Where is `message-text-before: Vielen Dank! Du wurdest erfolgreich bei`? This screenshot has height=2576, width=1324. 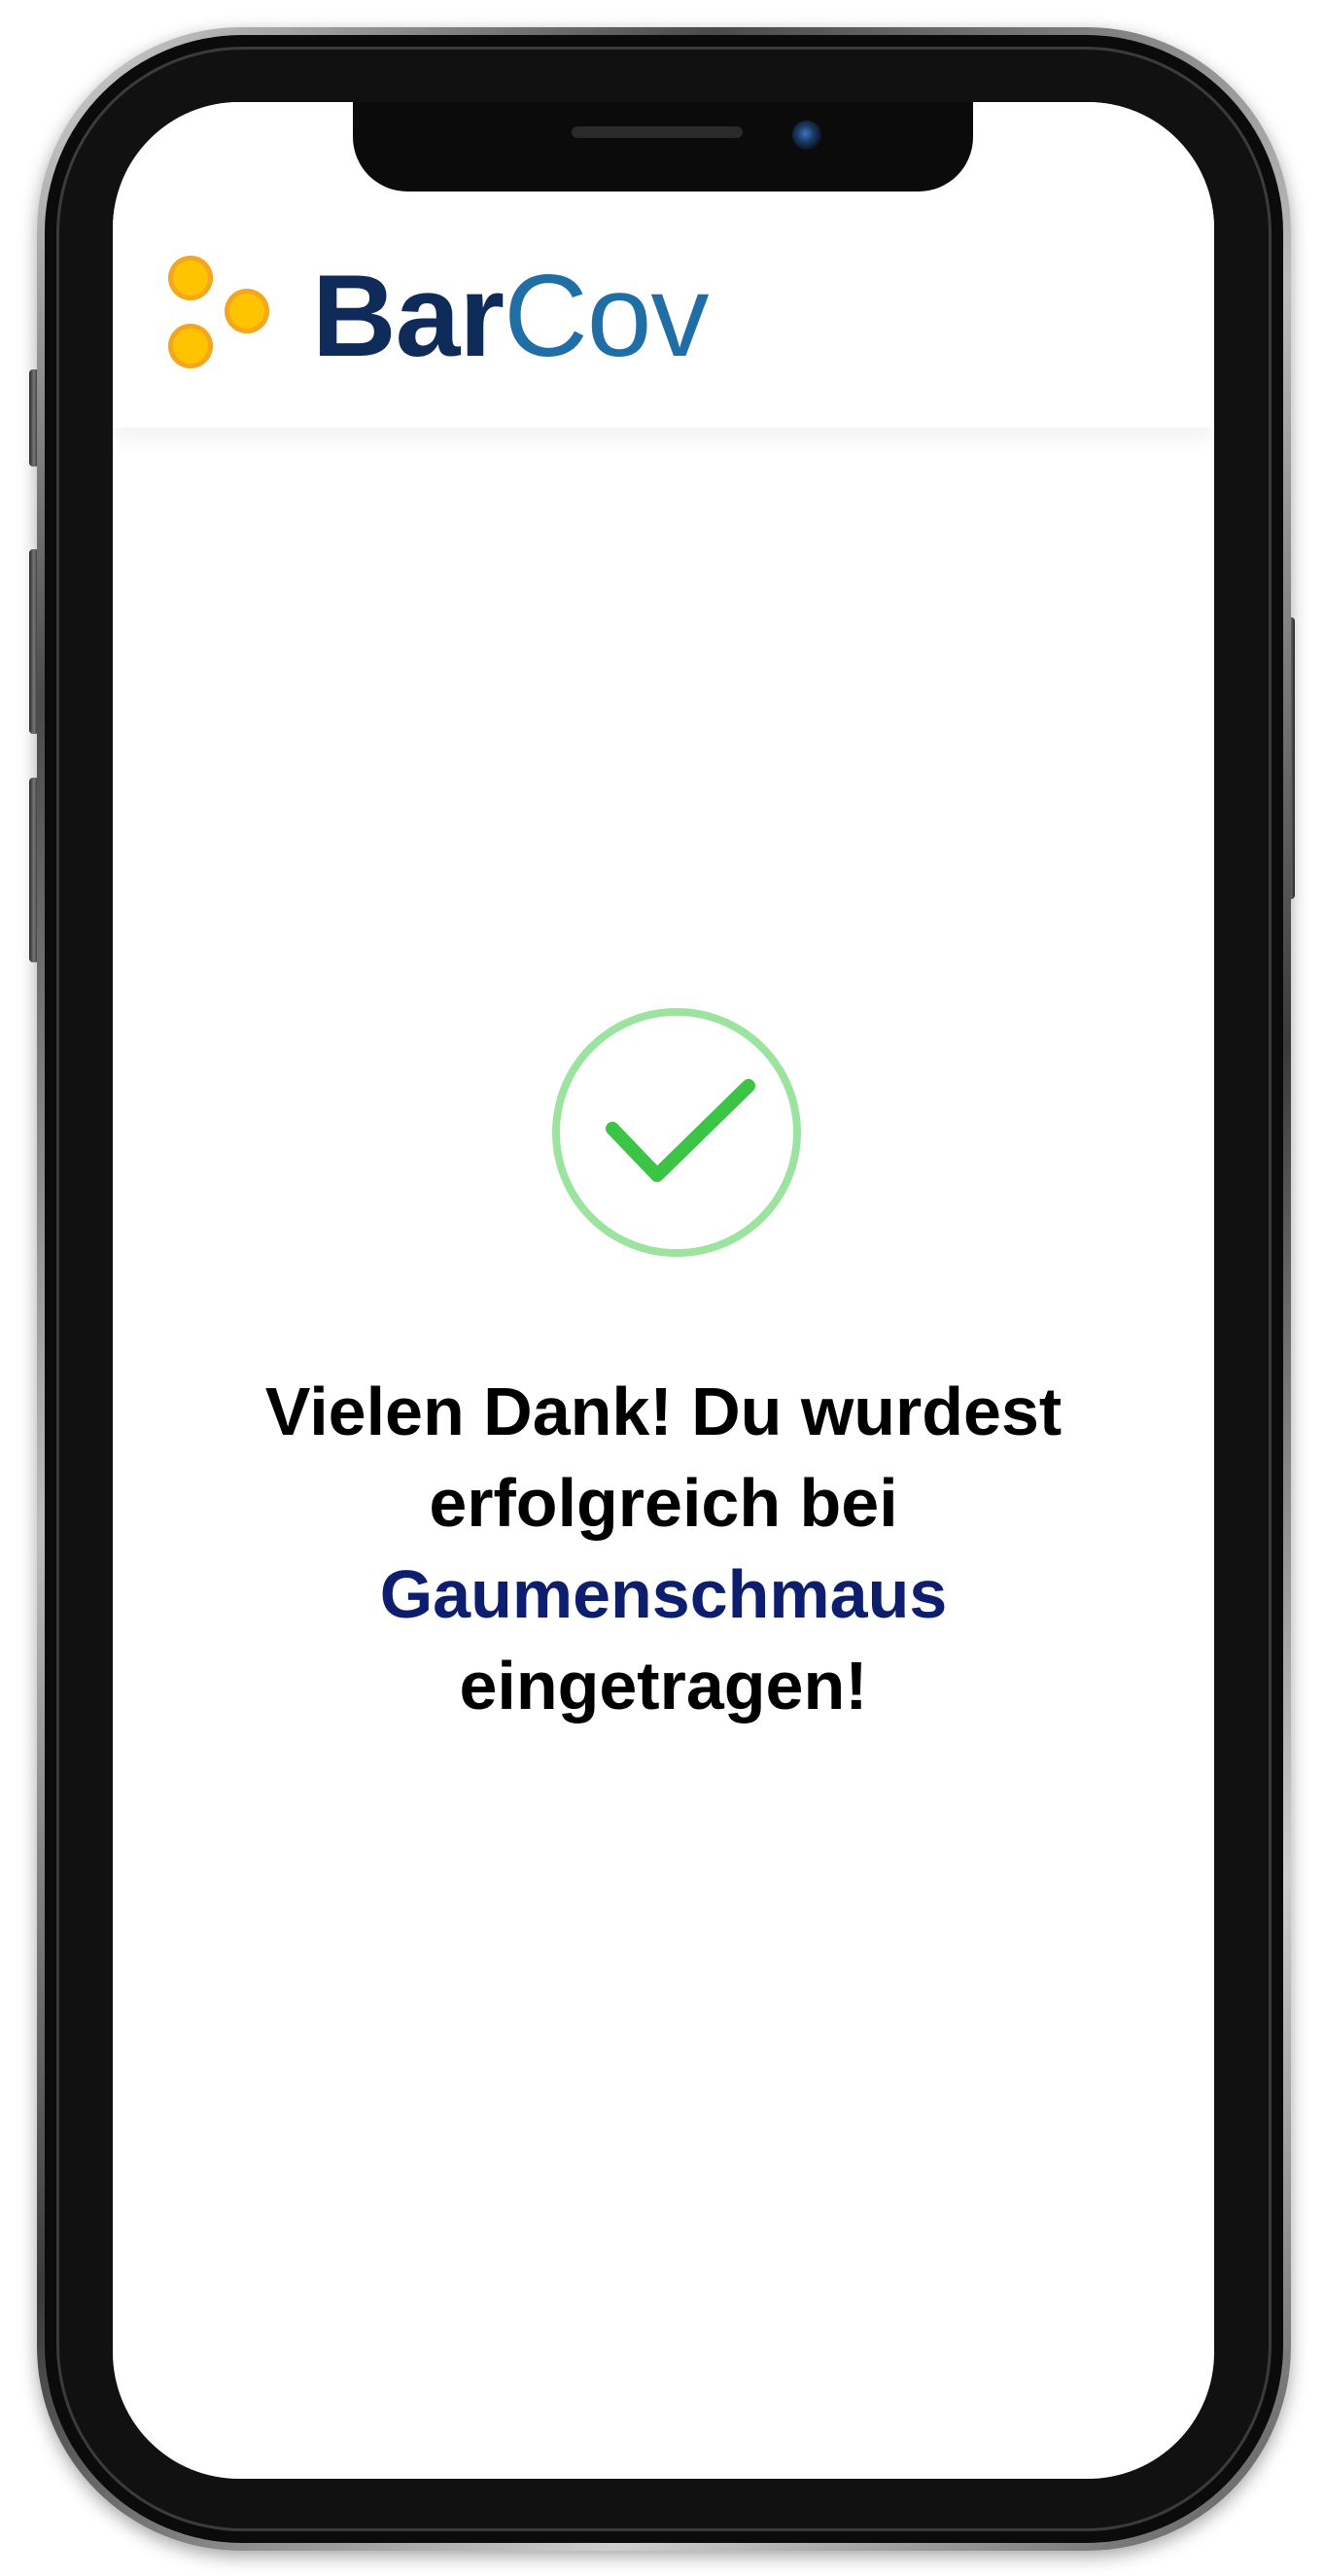 message-text-before: Vielen Dank! Du wurdest erfolgreich bei is located at coordinates (663, 1457).